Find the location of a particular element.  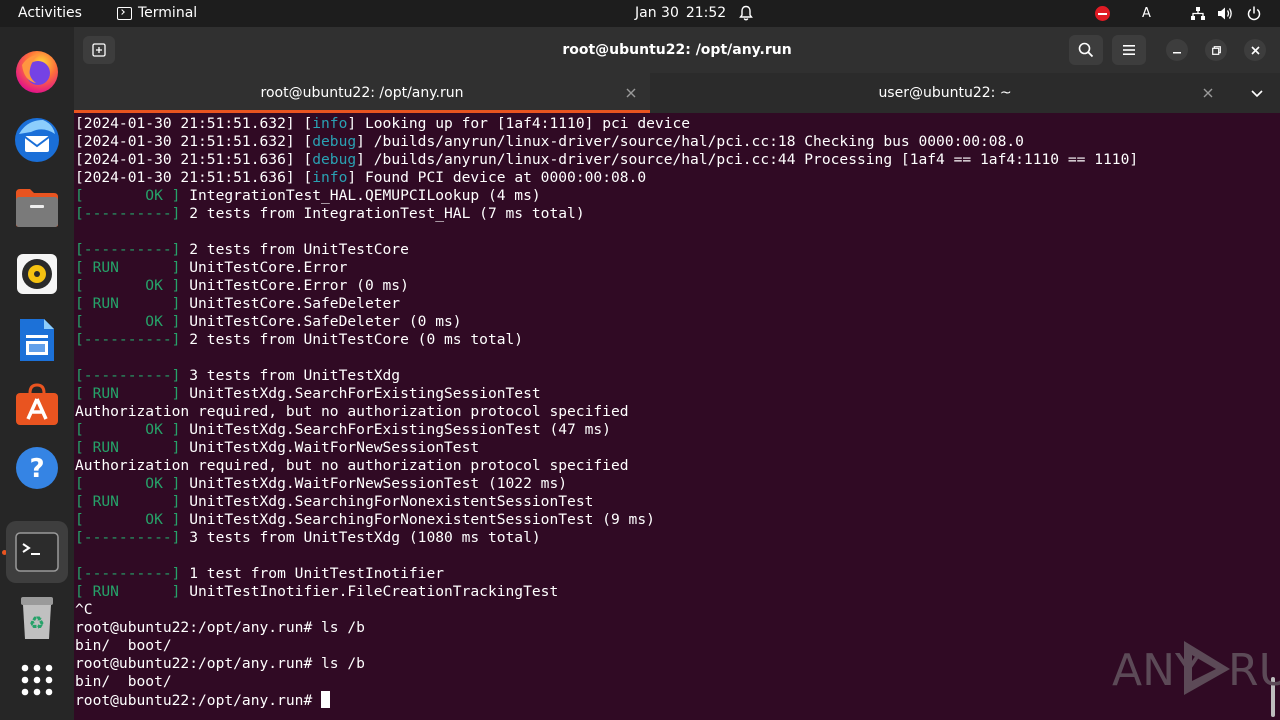

play-logo-icon is located at coordinates (1207, 668).